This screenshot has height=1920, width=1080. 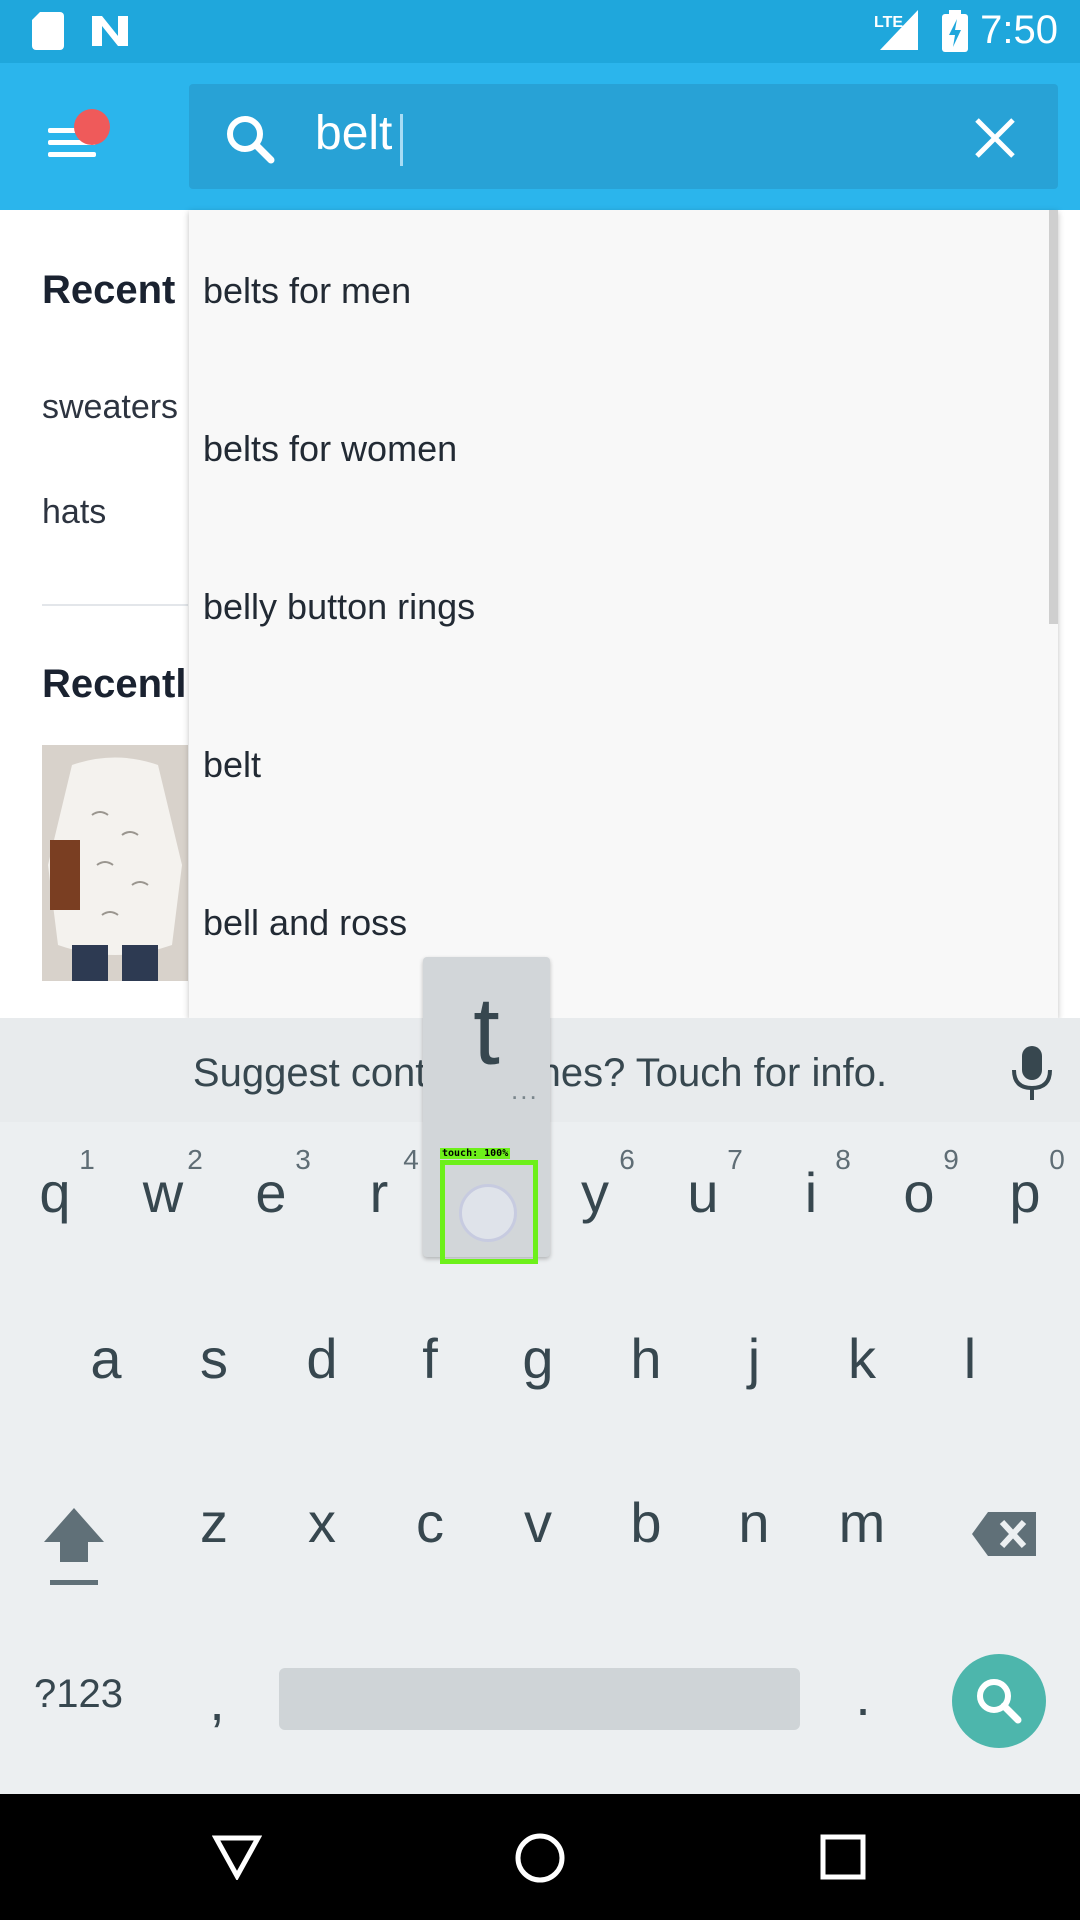 I want to click on menu-button, so click(x=75, y=141).